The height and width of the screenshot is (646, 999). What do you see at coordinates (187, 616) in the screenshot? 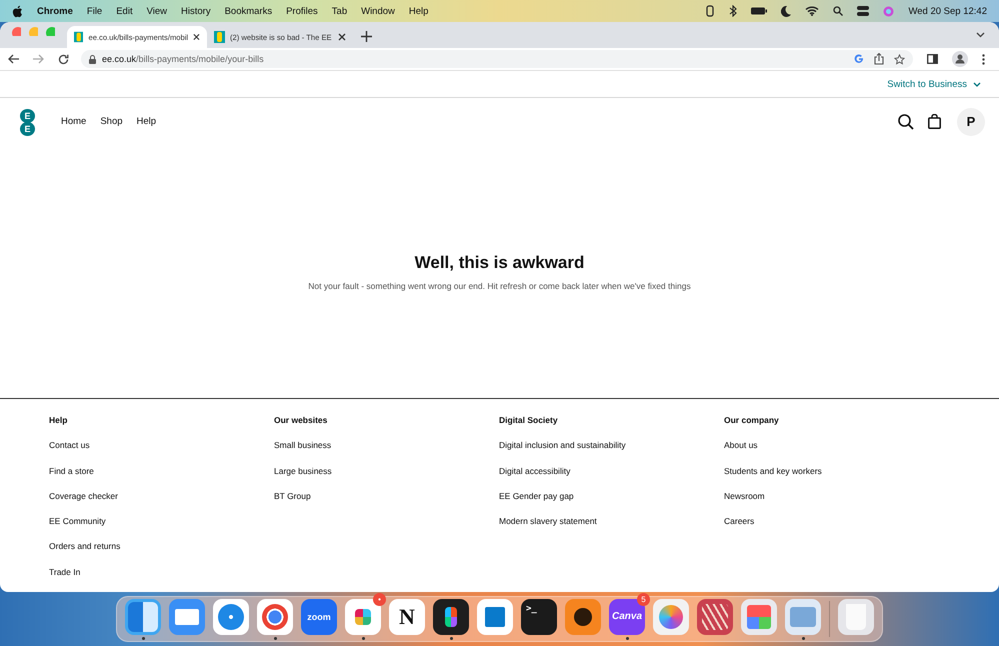
I see `envelope-icon` at bounding box center [187, 616].